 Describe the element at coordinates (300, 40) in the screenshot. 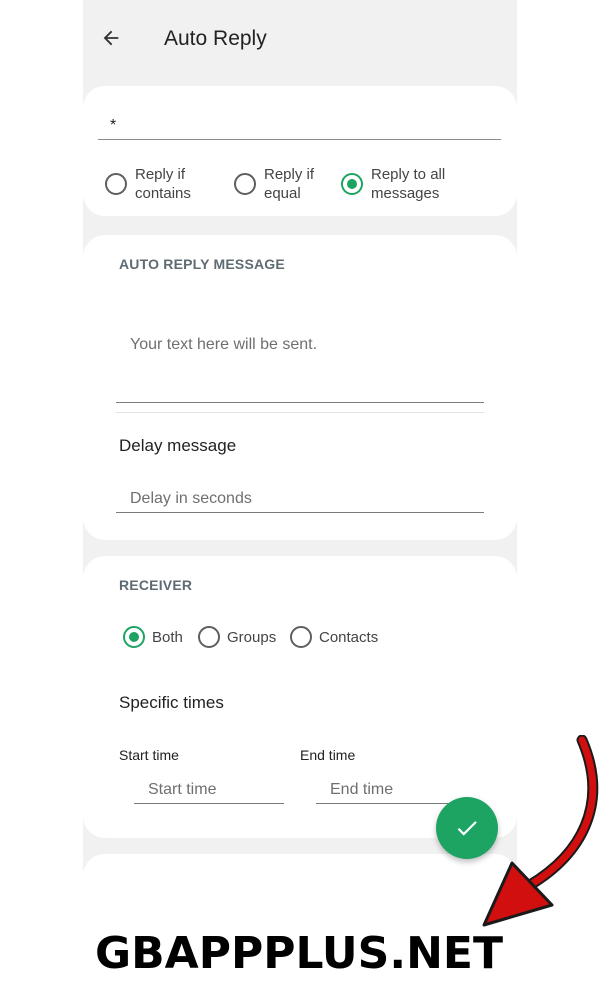

I see `app-bar: Auto Reply` at that location.